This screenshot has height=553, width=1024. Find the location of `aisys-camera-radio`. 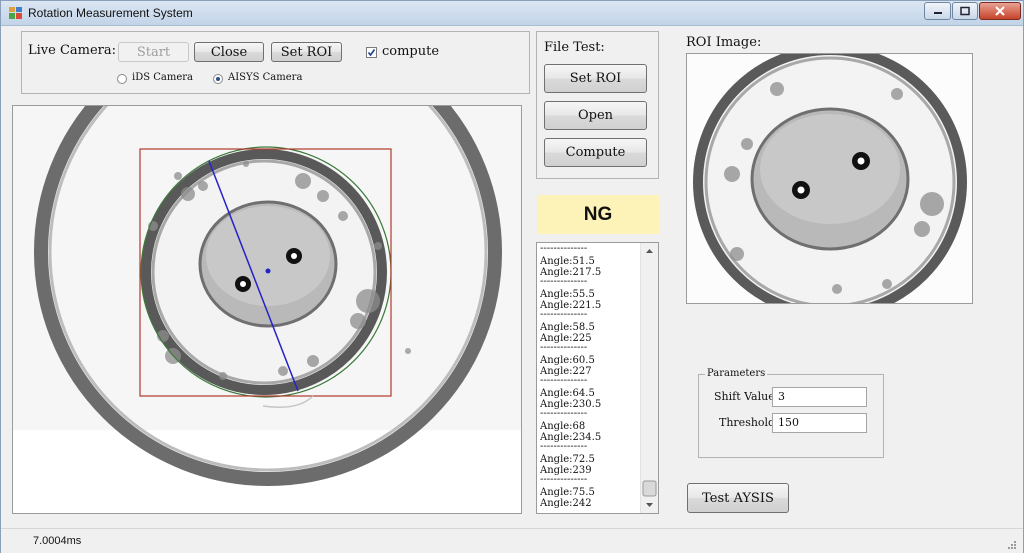

aisys-camera-radio is located at coordinates (218, 79).